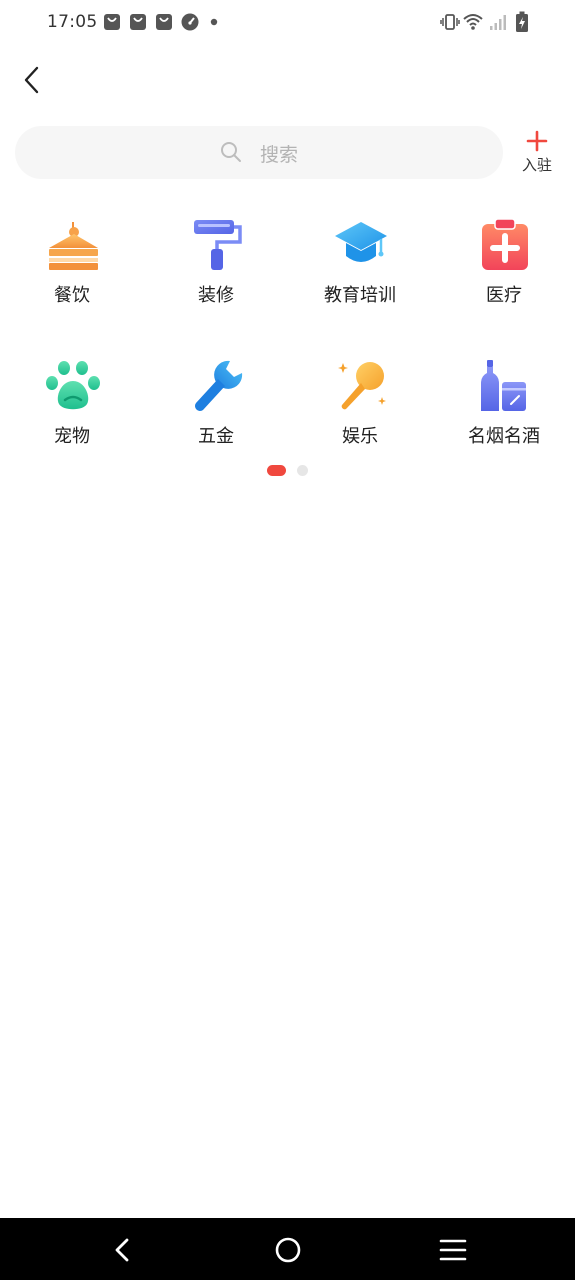 Image resolution: width=575 pixels, height=1280 pixels. I want to click on category-decoration: 装修, so click(216, 273).